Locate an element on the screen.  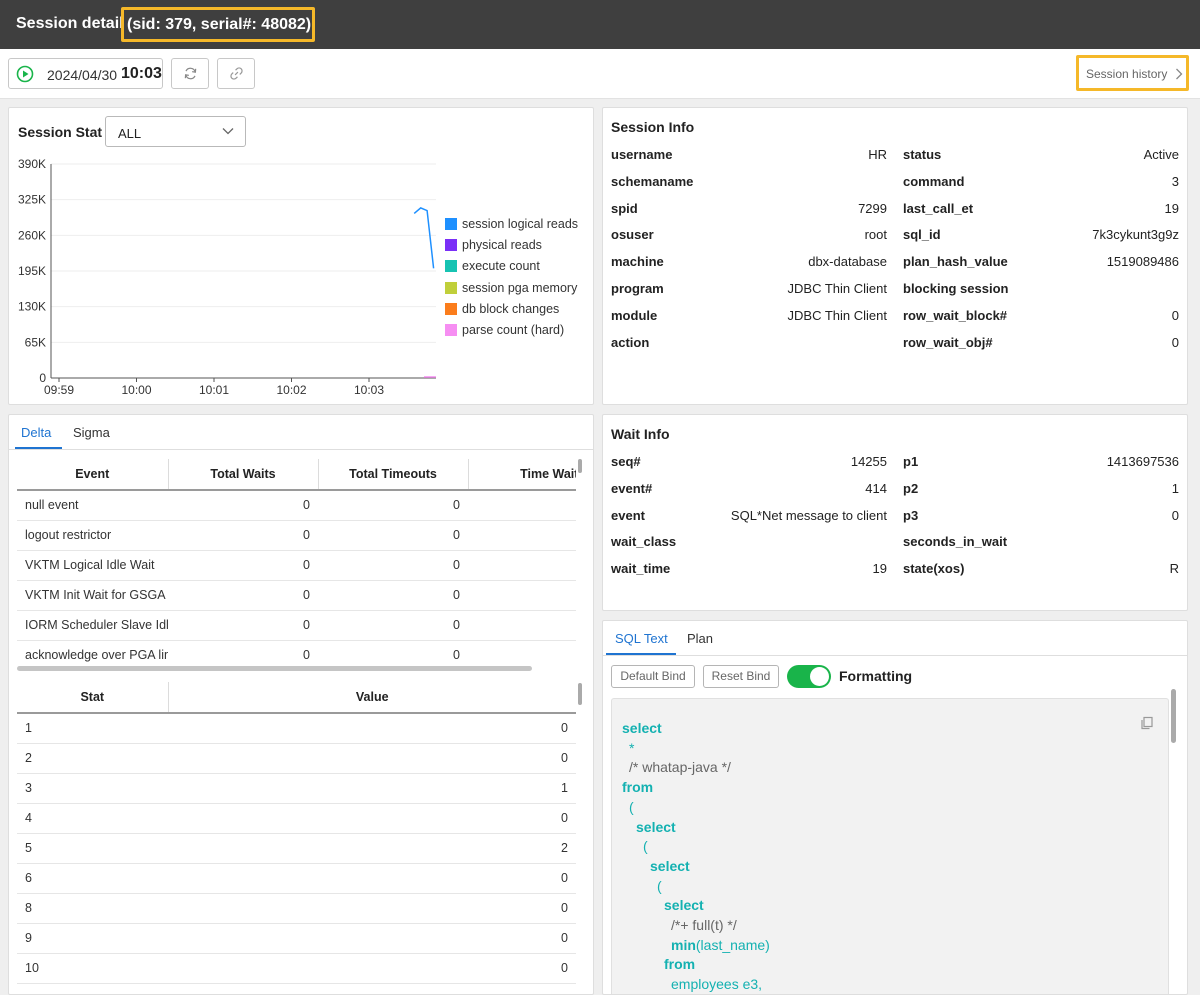
table-cell: acknowledge over PGA lim is located at coordinates (92, 652).